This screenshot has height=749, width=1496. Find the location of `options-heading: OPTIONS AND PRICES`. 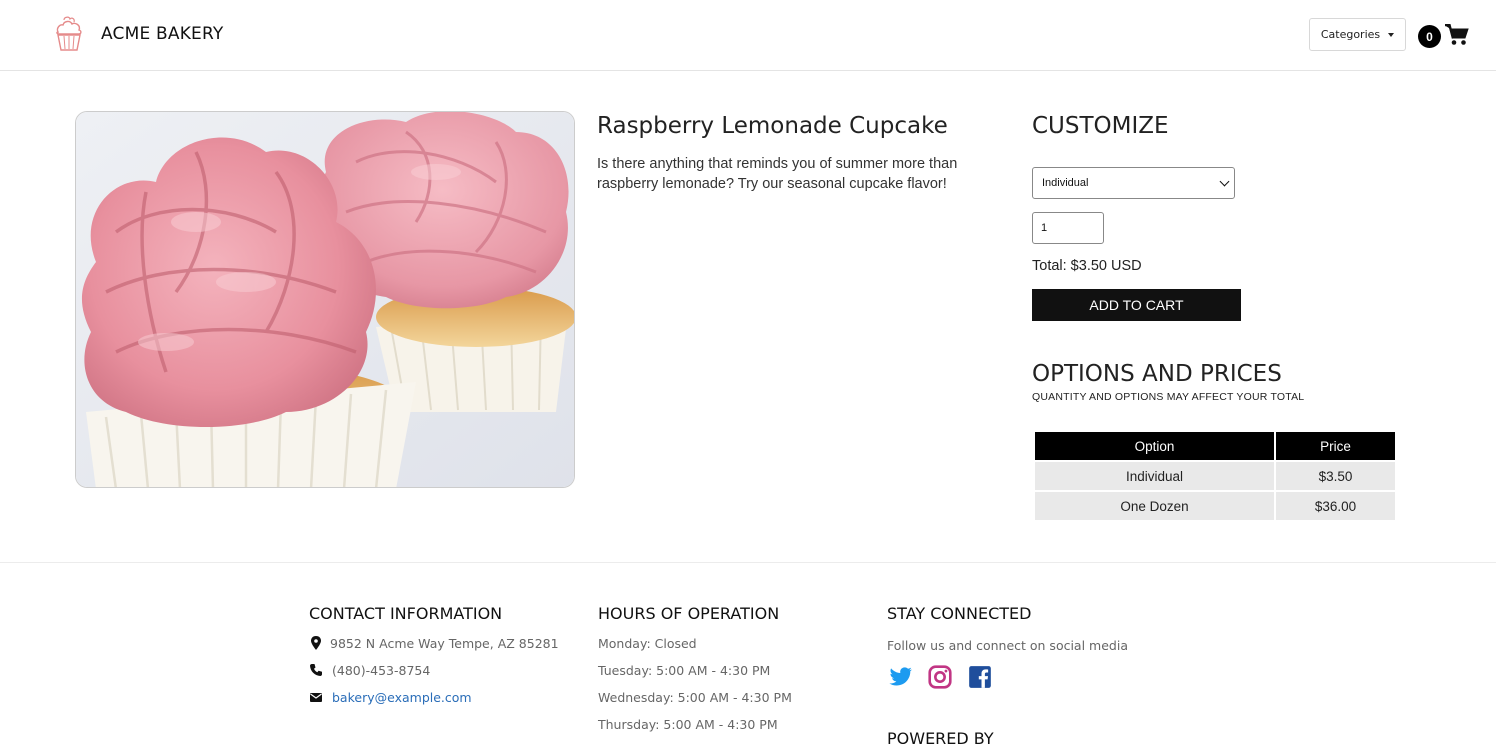

options-heading: OPTIONS AND PRICES is located at coordinates (1157, 374).